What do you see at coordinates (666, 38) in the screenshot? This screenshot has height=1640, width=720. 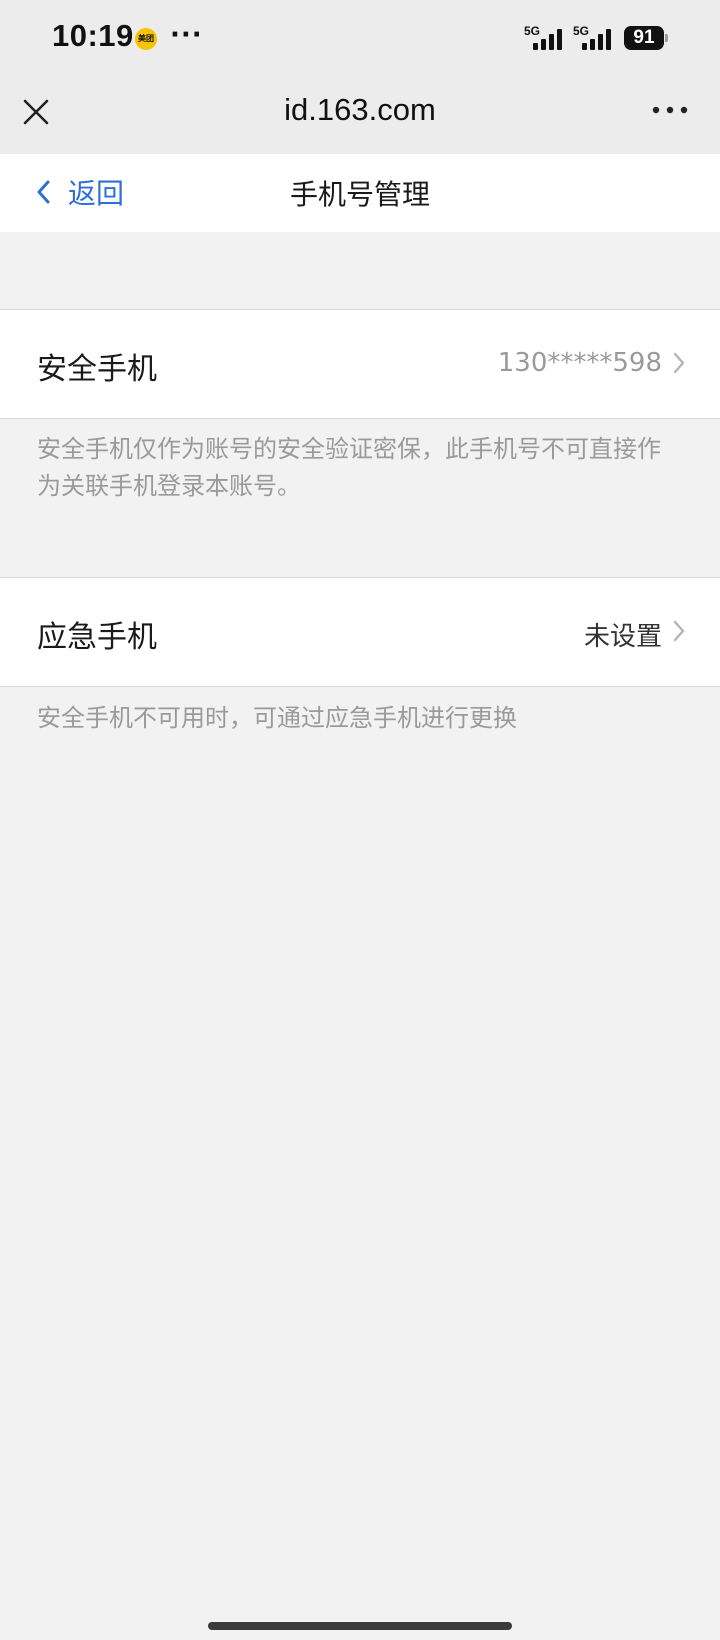 I see `battery-tip` at bounding box center [666, 38].